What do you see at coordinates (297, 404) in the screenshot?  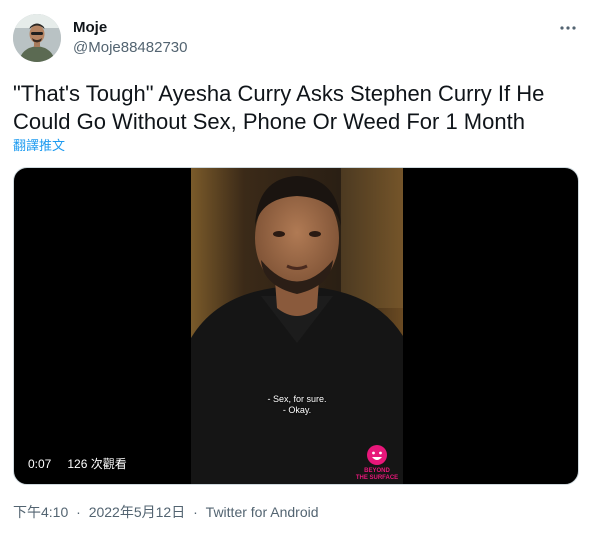 I see `video-caption: - Sex, for sure. - Okay.` at bounding box center [297, 404].